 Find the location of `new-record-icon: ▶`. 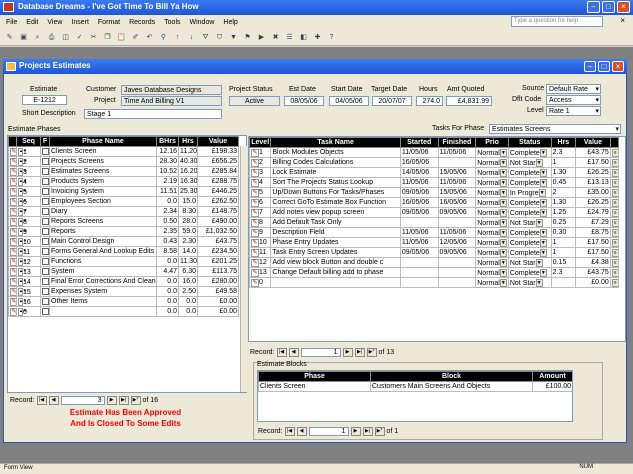

new-record-icon: ▶ is located at coordinates (261, 37).